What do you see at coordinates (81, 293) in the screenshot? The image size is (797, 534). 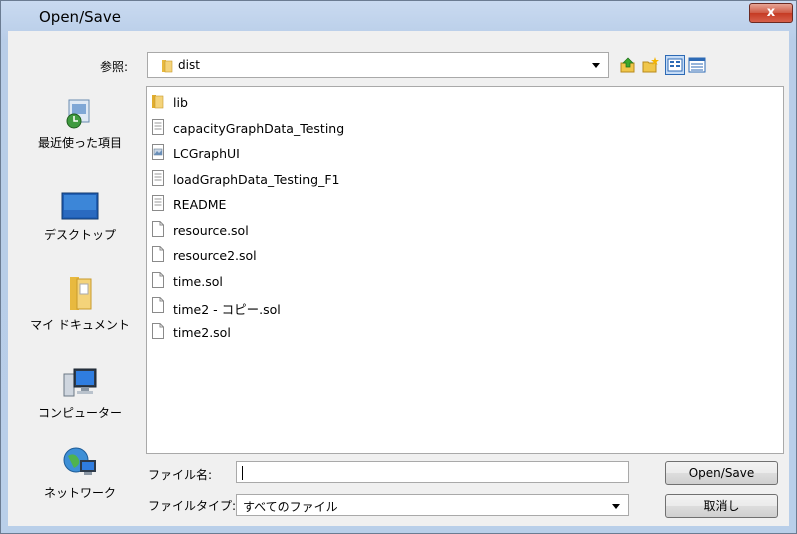 I see `documents-icon` at bounding box center [81, 293].